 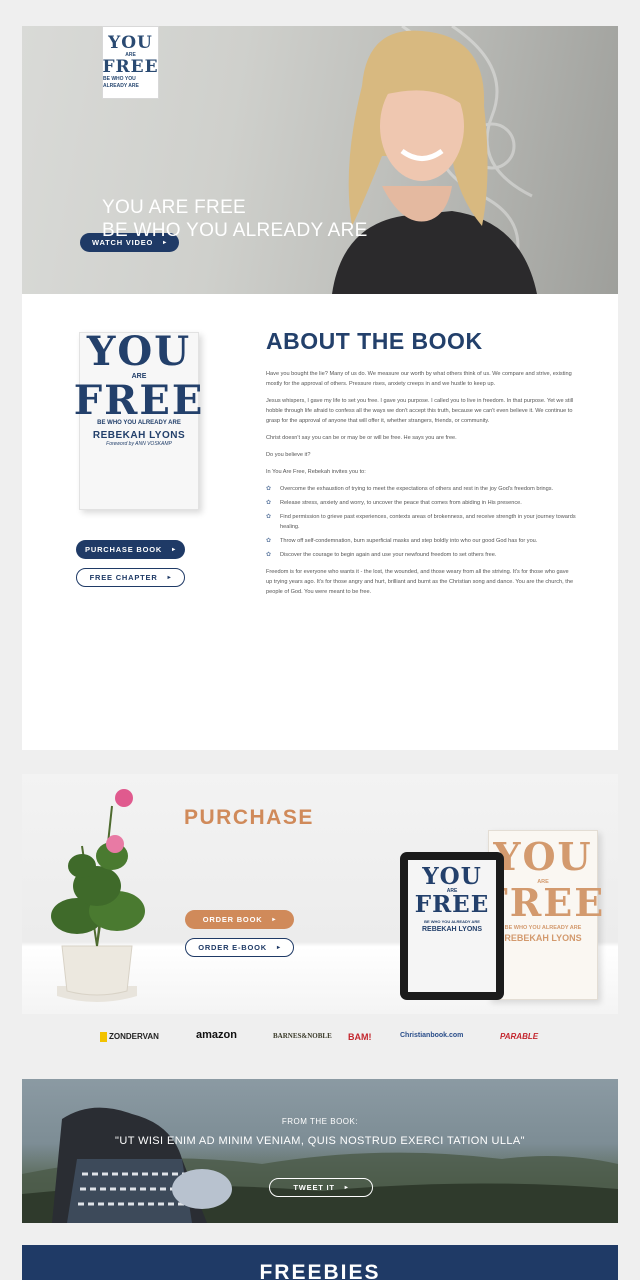 What do you see at coordinates (249, 817) in the screenshot?
I see `purchase-title: PURCHASE` at bounding box center [249, 817].